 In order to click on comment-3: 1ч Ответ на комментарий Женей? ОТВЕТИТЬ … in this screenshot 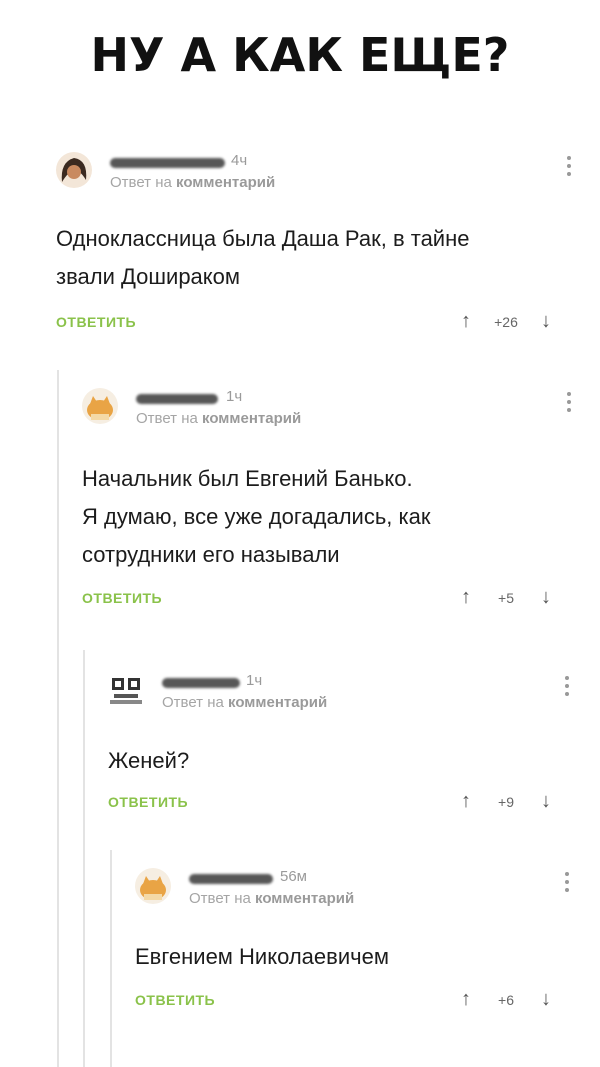, I will do `click(342, 746)`.